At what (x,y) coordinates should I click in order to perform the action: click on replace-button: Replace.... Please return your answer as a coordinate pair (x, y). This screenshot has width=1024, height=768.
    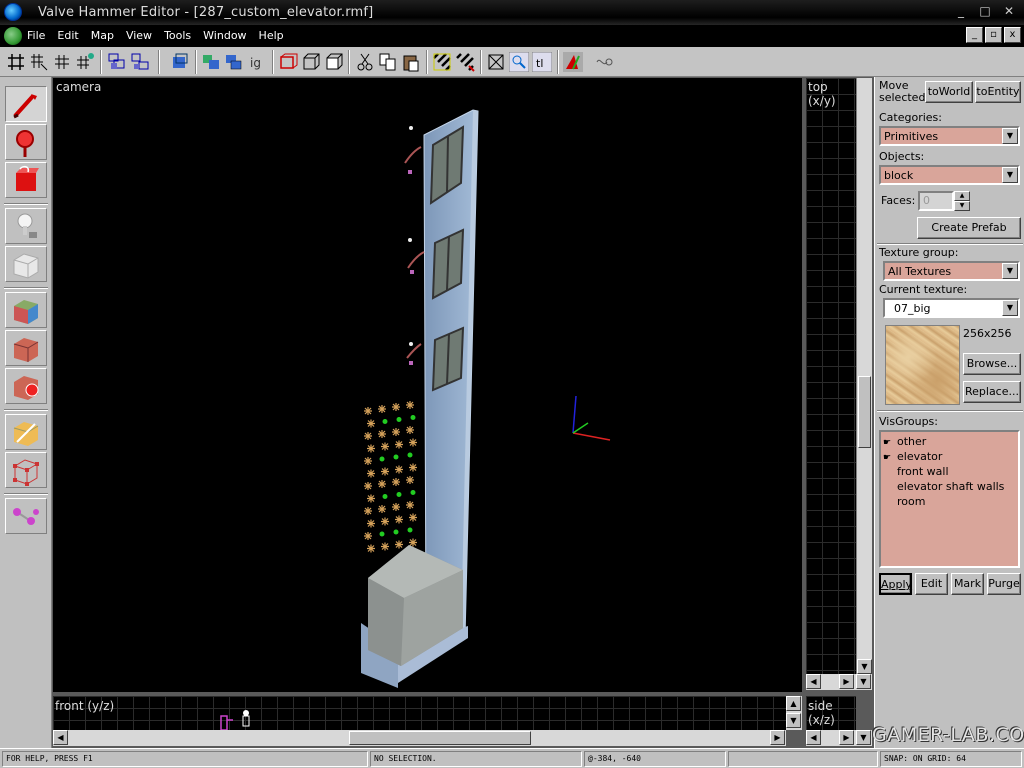
    Looking at the image, I should click on (992, 392).